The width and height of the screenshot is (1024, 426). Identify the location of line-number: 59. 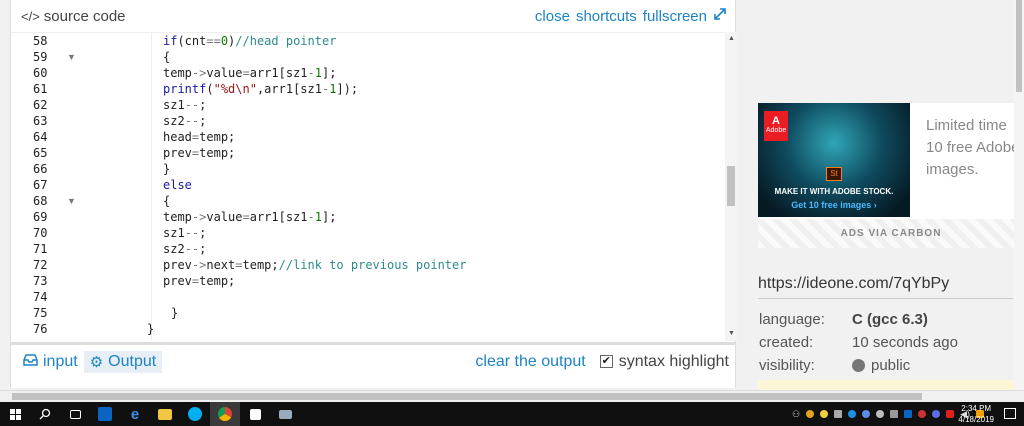
(40, 57).